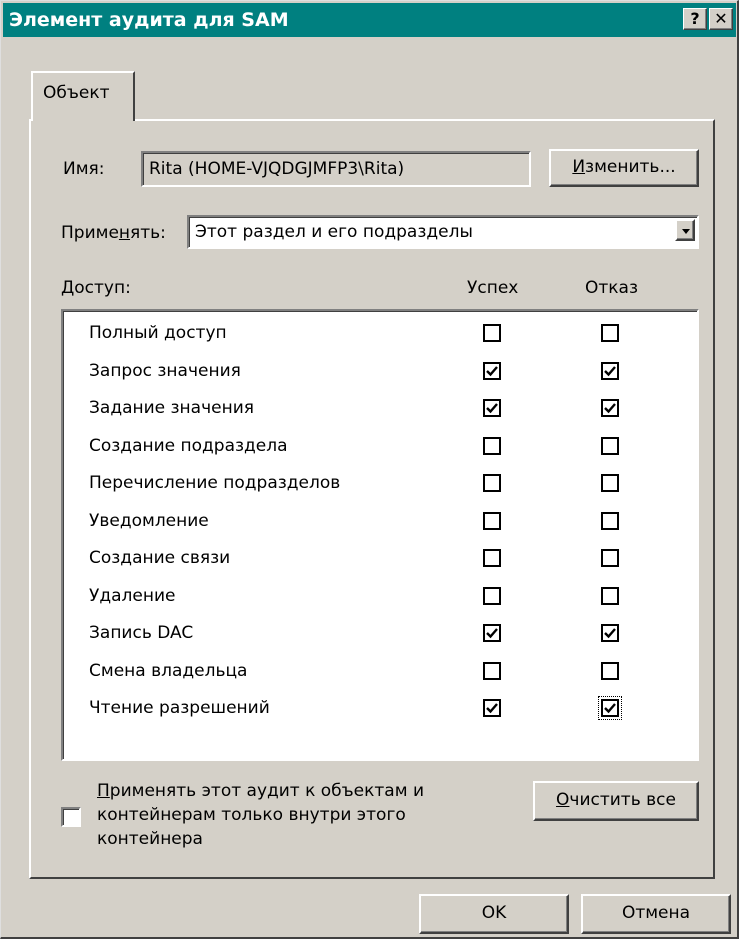 The height and width of the screenshot is (939, 739). What do you see at coordinates (334, 232) in the screenshot?
I see `apply-to-selected-value: Этот раздел и его подразделы` at bounding box center [334, 232].